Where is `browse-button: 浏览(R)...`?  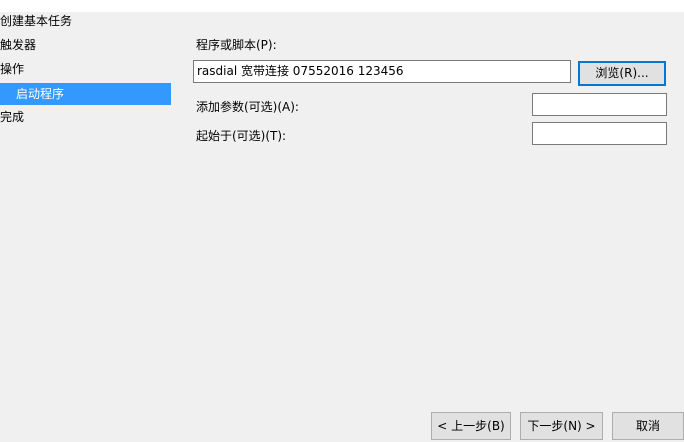
browse-button: 浏览(R)... is located at coordinates (622, 73).